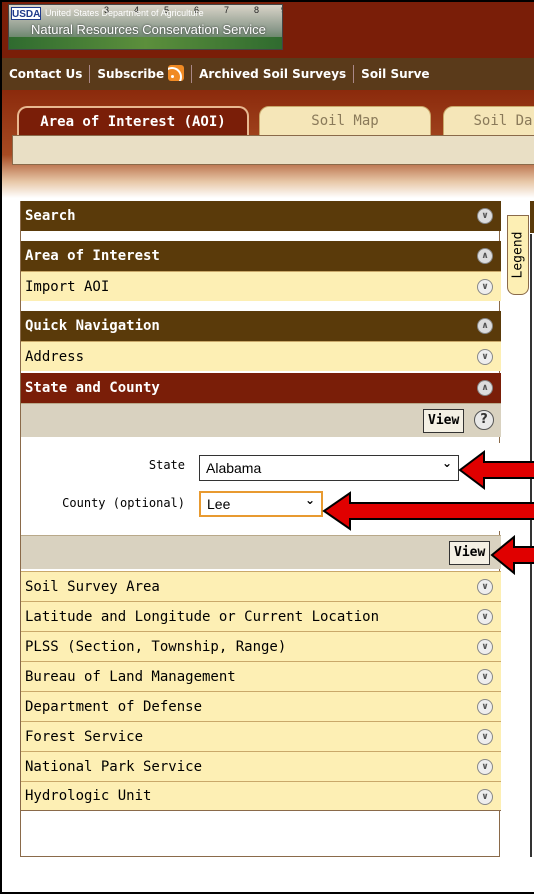  I want to click on aoi-header-label: Area of Interest, so click(92, 256).